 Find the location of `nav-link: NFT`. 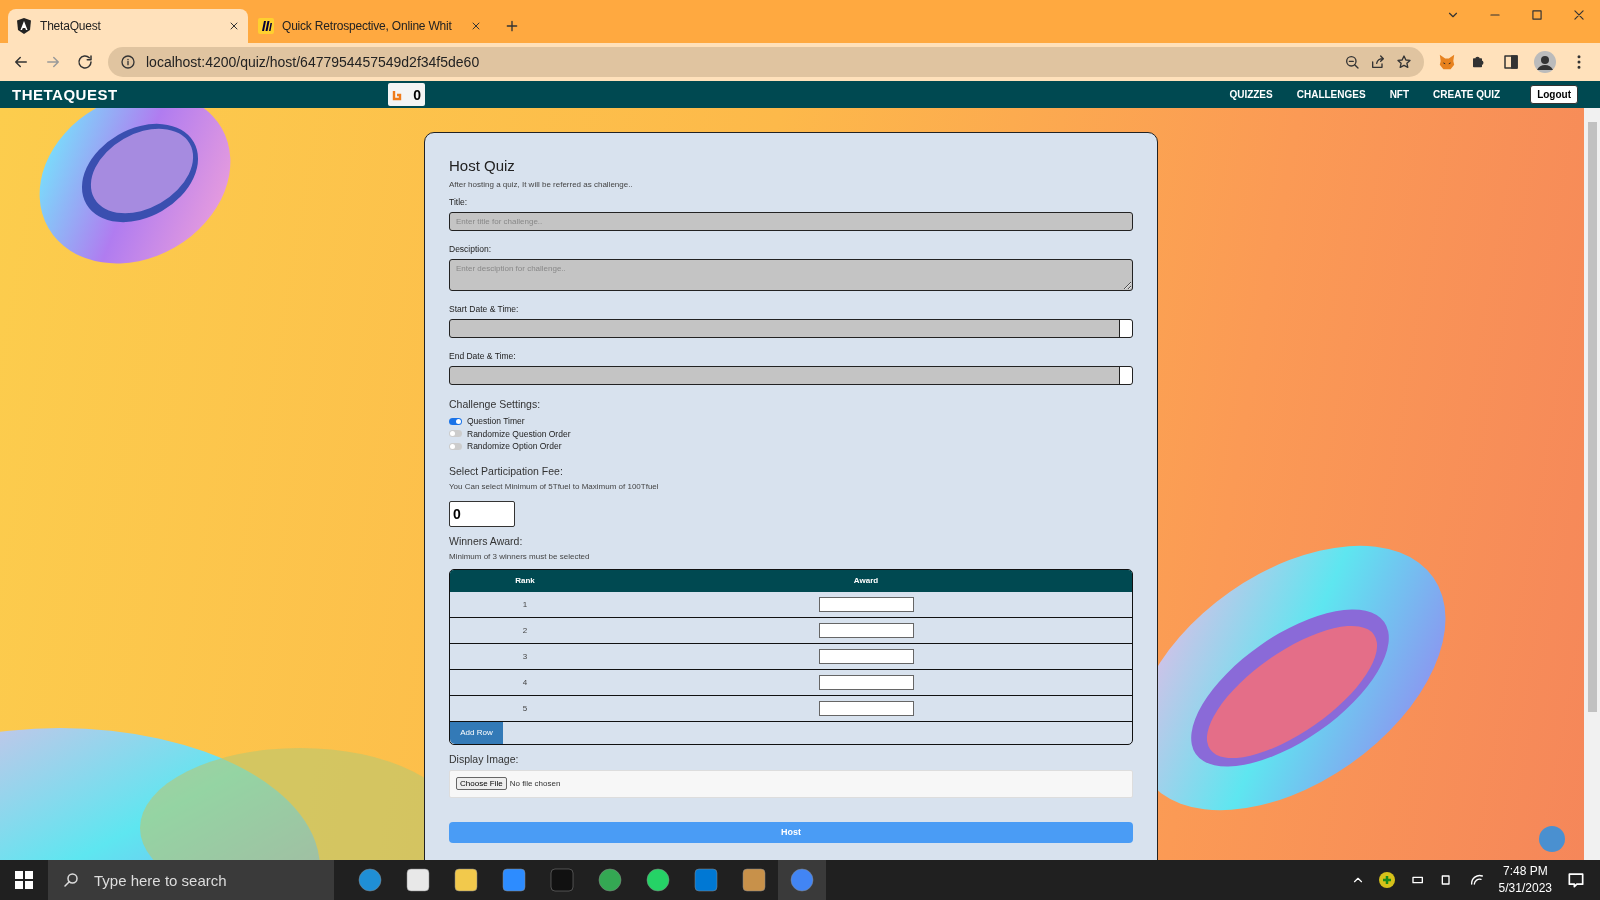

nav-link: NFT is located at coordinates (1399, 94).